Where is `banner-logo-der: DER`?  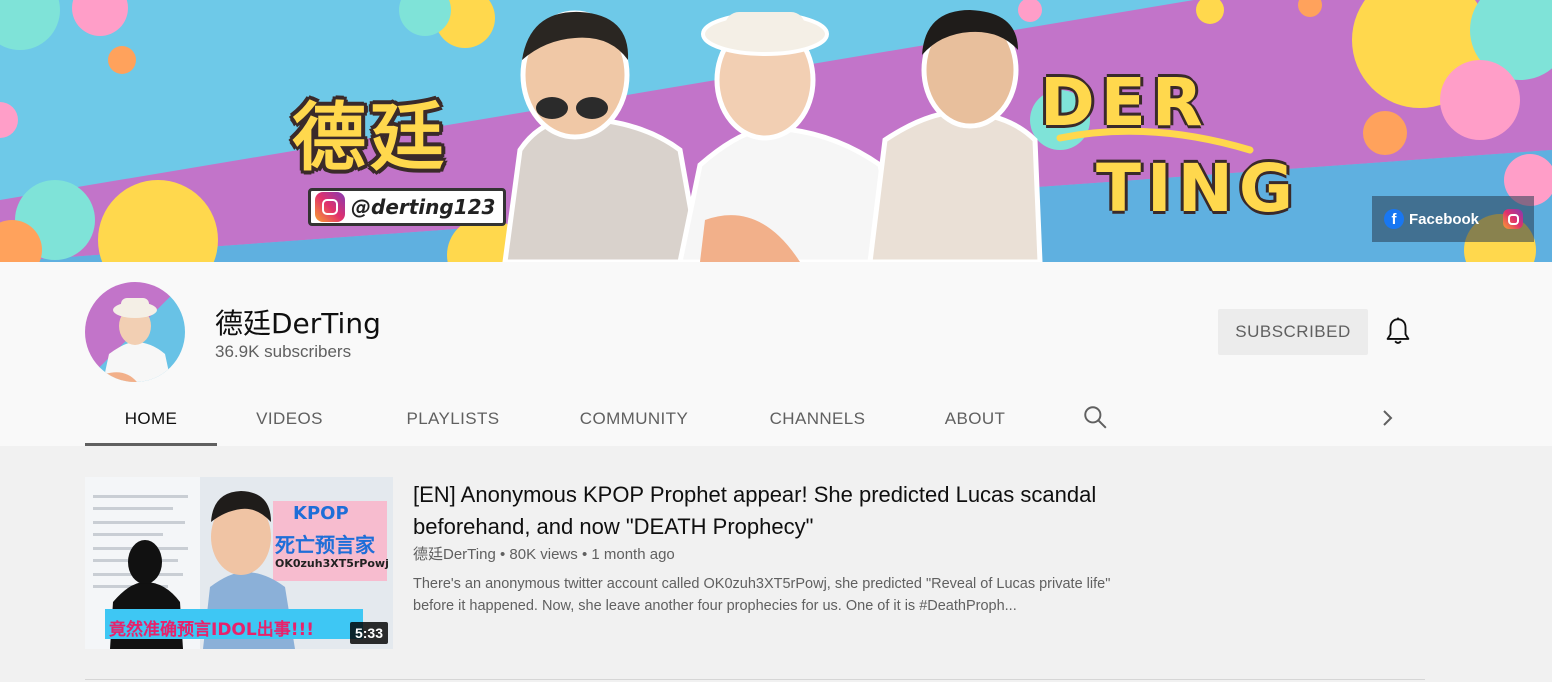
banner-logo-der: DER is located at coordinates (1124, 102).